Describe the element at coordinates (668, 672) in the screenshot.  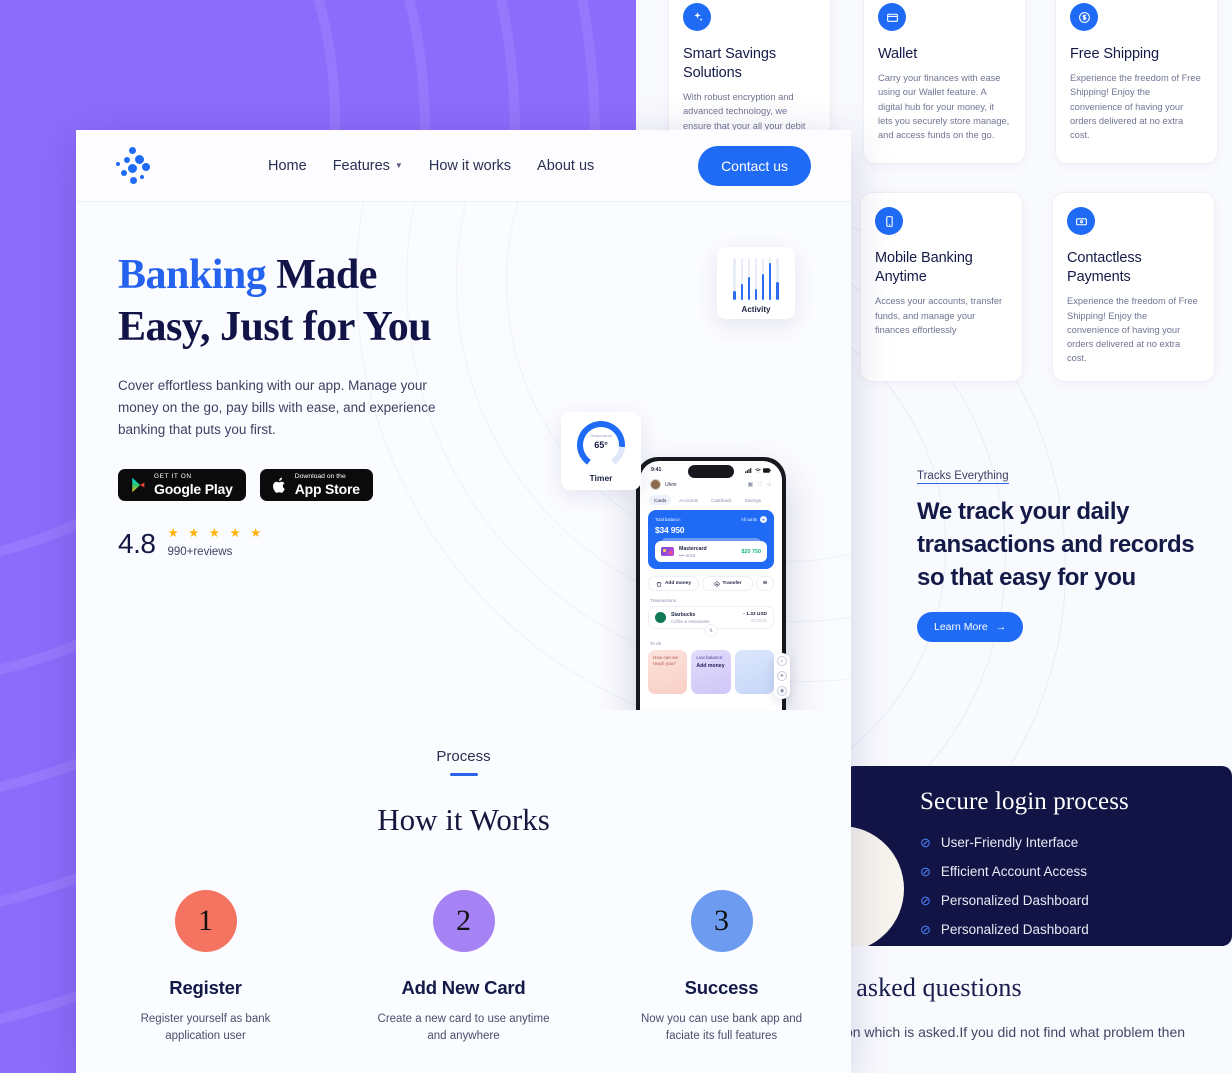
I see `todo-card: How can we reach you?` at that location.